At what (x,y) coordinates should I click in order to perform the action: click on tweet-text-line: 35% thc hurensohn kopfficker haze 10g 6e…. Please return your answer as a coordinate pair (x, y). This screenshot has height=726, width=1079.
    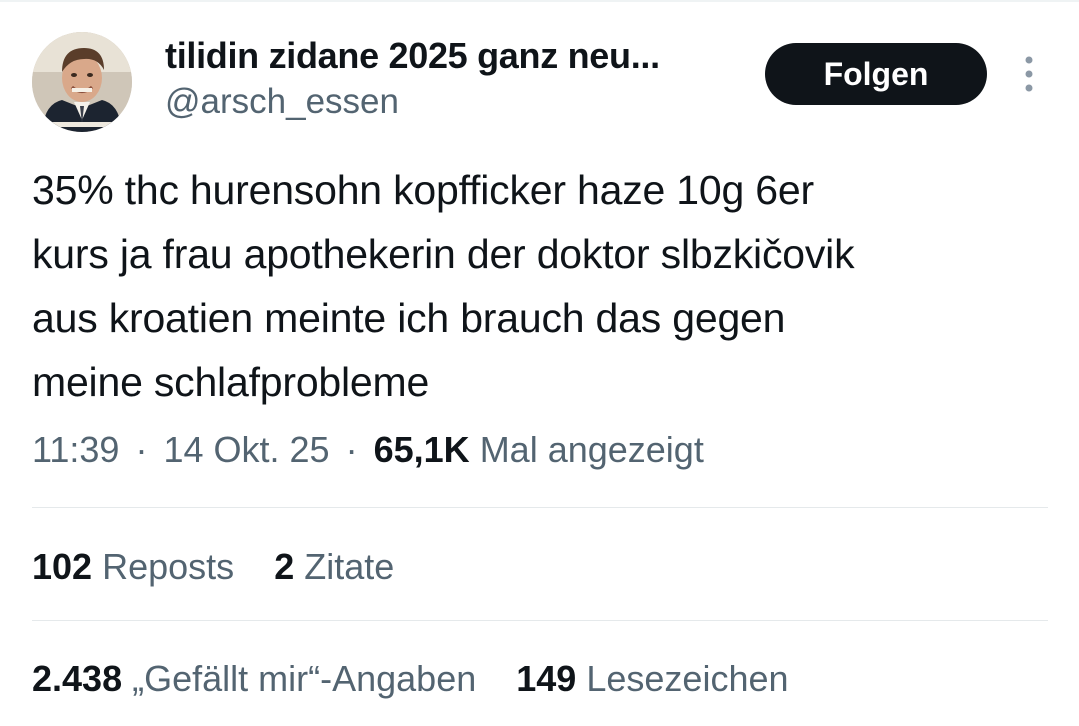
    Looking at the image, I should click on (423, 190).